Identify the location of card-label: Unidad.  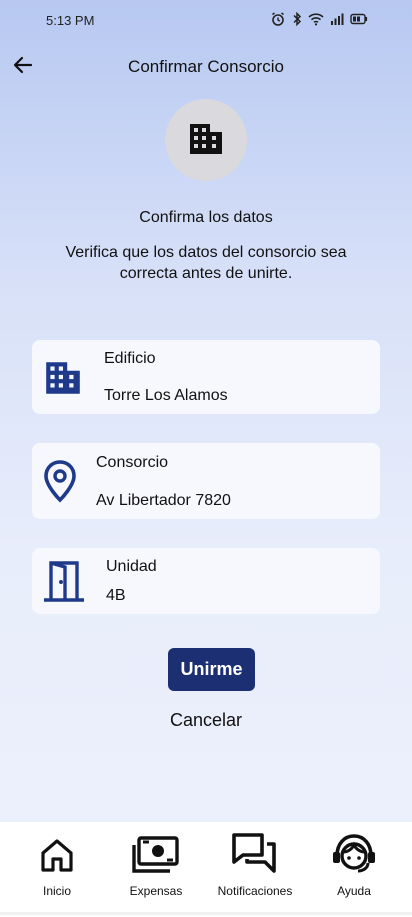
(131, 566).